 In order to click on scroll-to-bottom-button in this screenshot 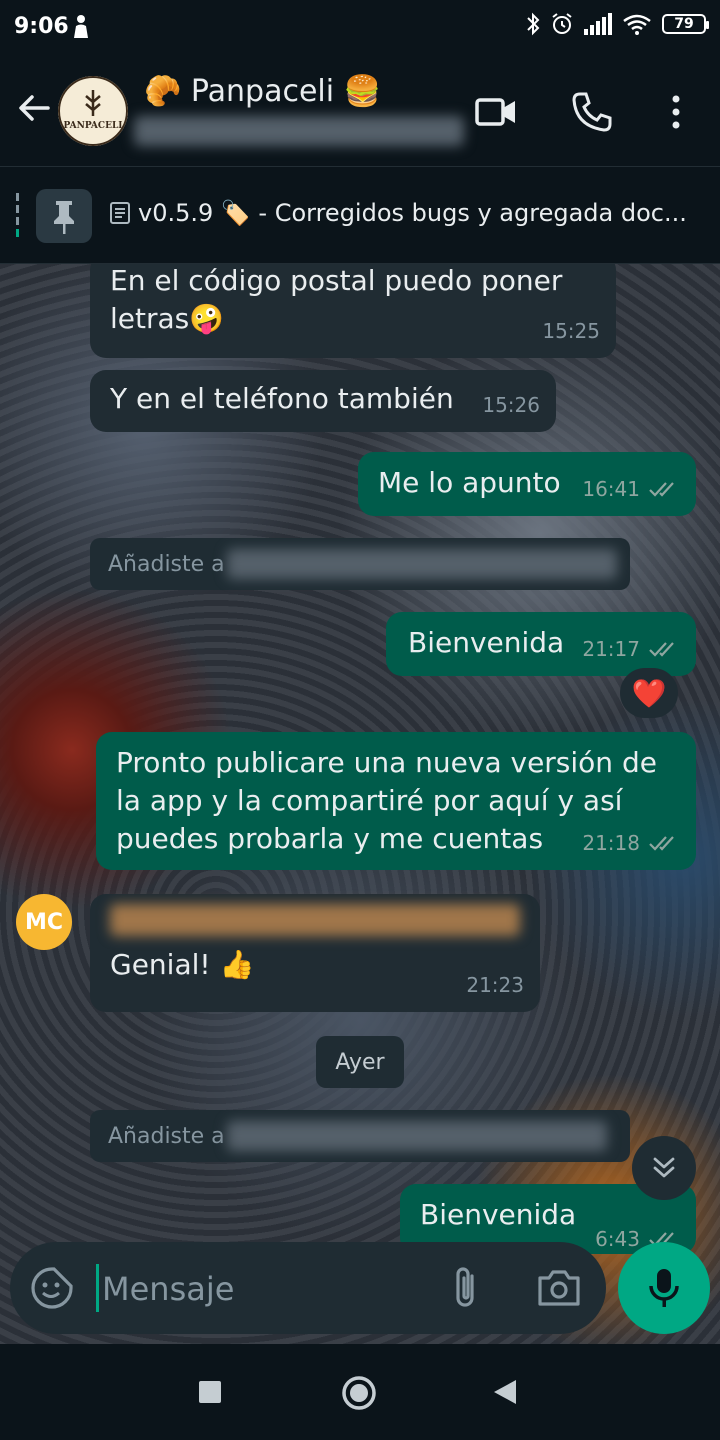, I will do `click(664, 1168)`.